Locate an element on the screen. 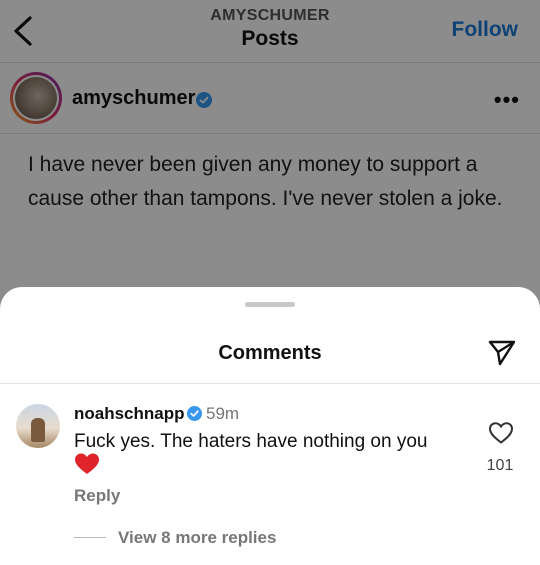  like-count: 101 is located at coordinates (500, 465).